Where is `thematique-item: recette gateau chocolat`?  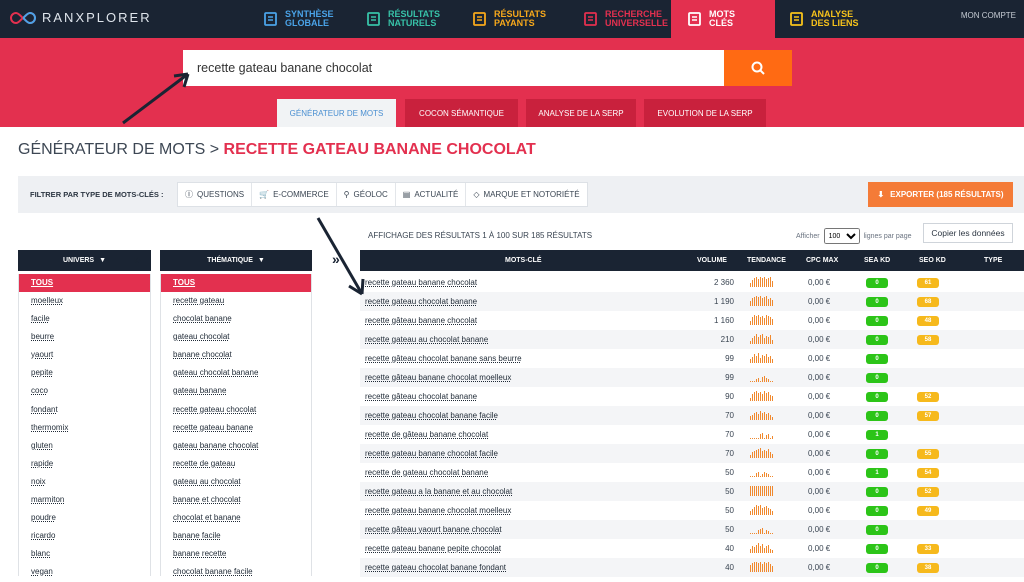 thematique-item: recette gateau chocolat is located at coordinates (236, 410).